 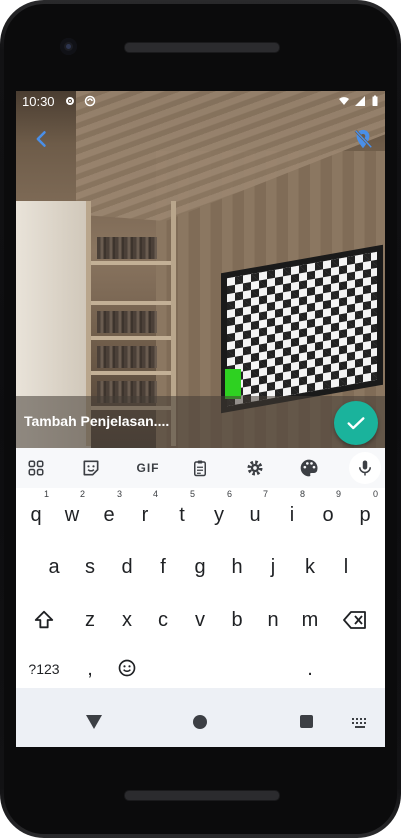 I want to click on key-p: p0, so click(x=365, y=513).